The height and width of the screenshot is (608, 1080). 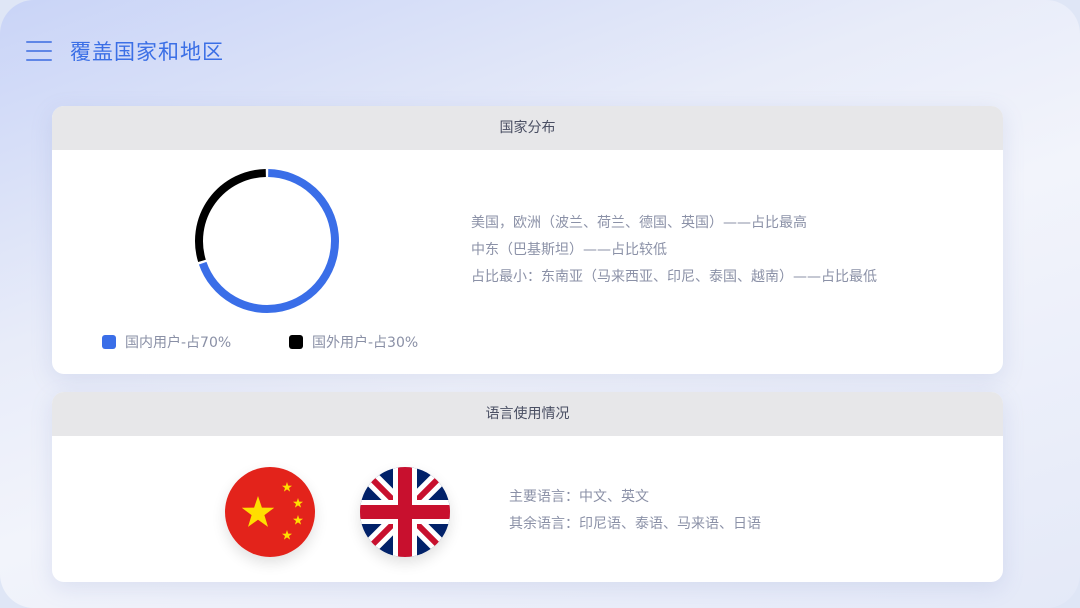 I want to click on description-line: 其余语言：印尼语、泰语、马来语、日语, so click(x=635, y=524).